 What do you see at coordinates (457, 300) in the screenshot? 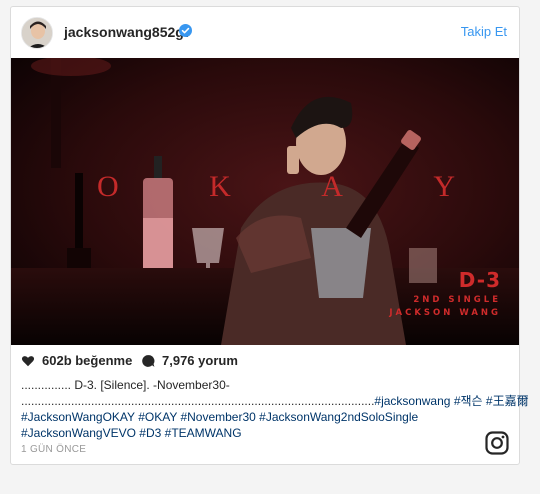
I see `second-single-text: 2ND SINGLE` at bounding box center [457, 300].